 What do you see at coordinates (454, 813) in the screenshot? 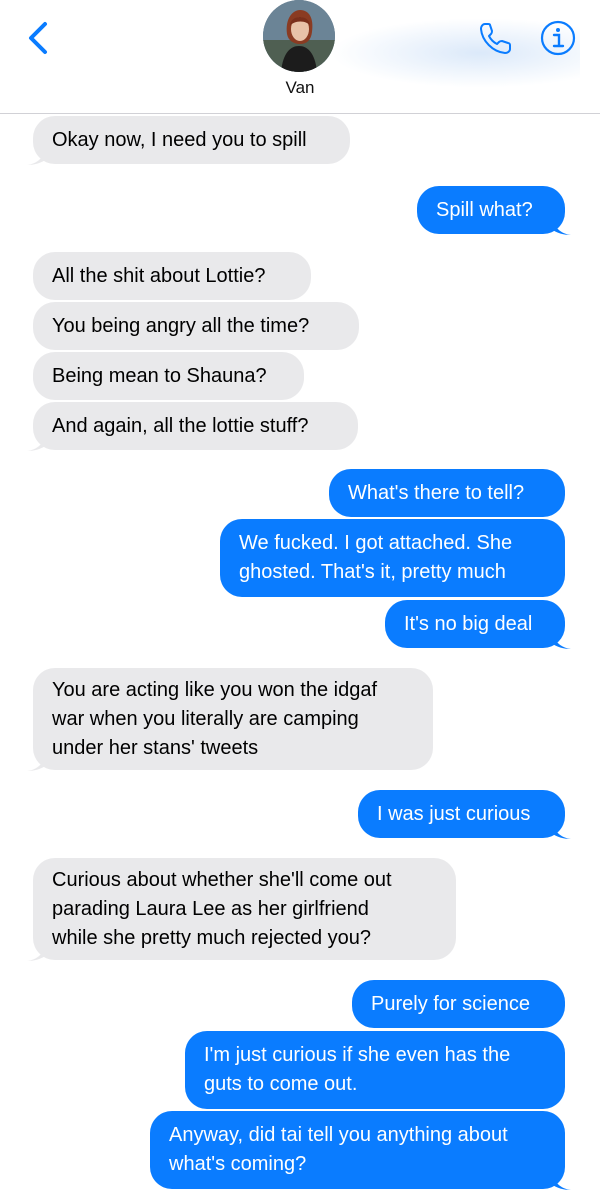
I see `message-text: I was just curious` at bounding box center [454, 813].